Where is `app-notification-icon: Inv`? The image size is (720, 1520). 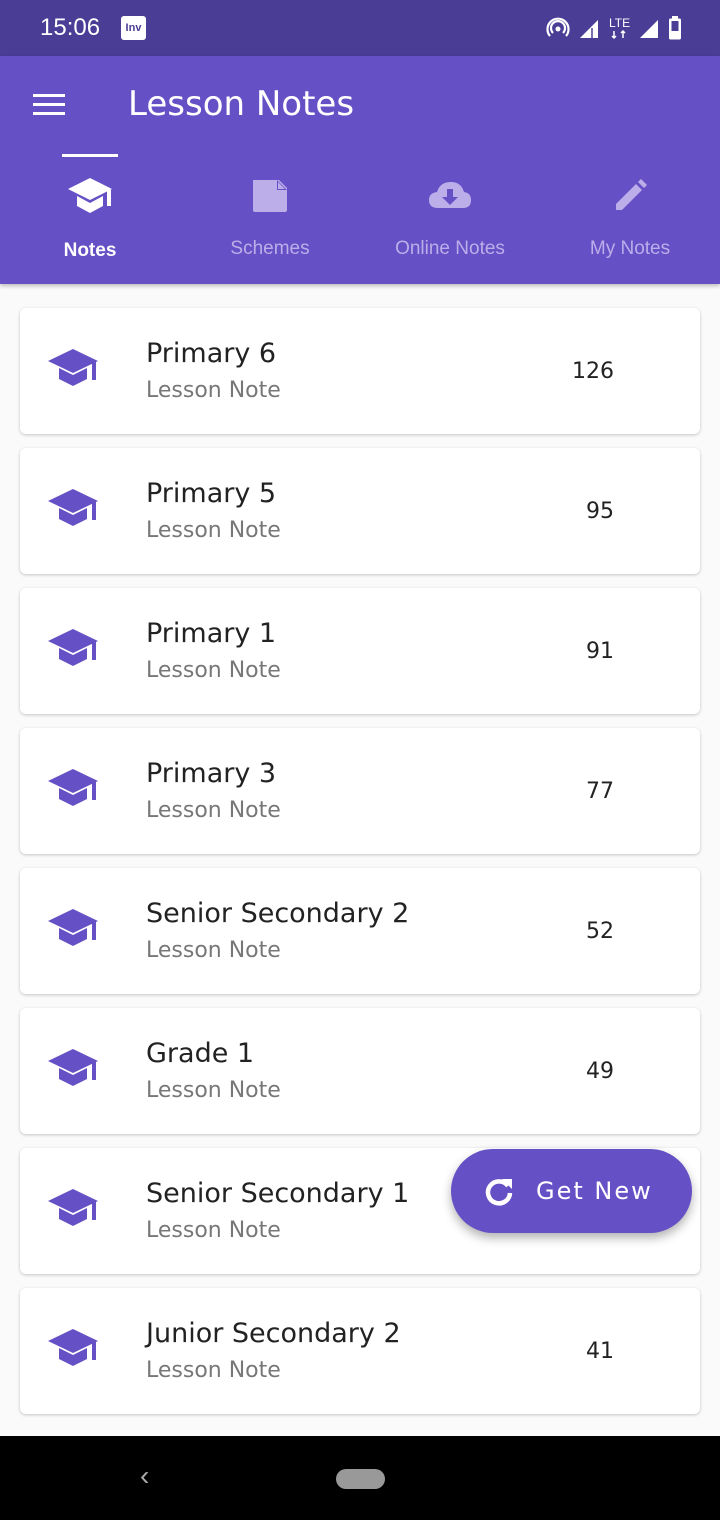
app-notification-icon: Inv is located at coordinates (133, 28).